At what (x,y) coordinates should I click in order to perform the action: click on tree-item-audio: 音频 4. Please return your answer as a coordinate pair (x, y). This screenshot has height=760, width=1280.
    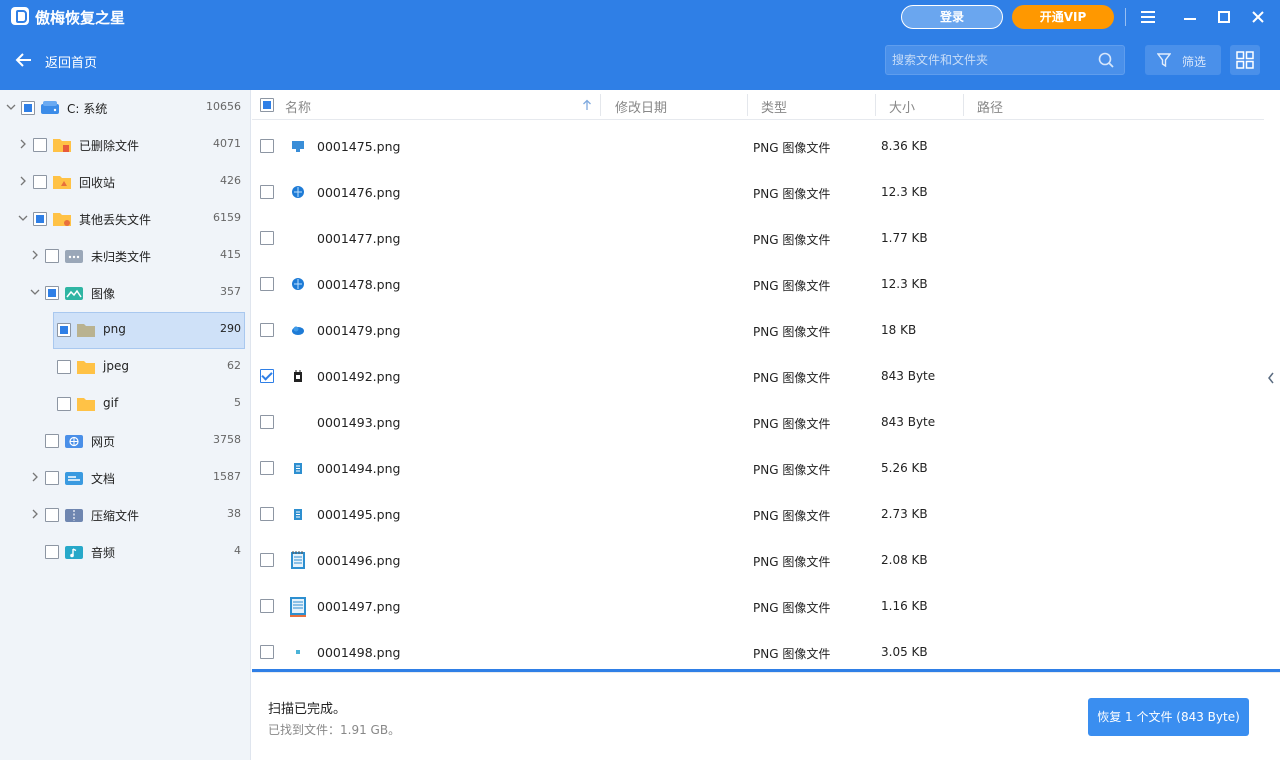
    Looking at the image, I should click on (125, 552).